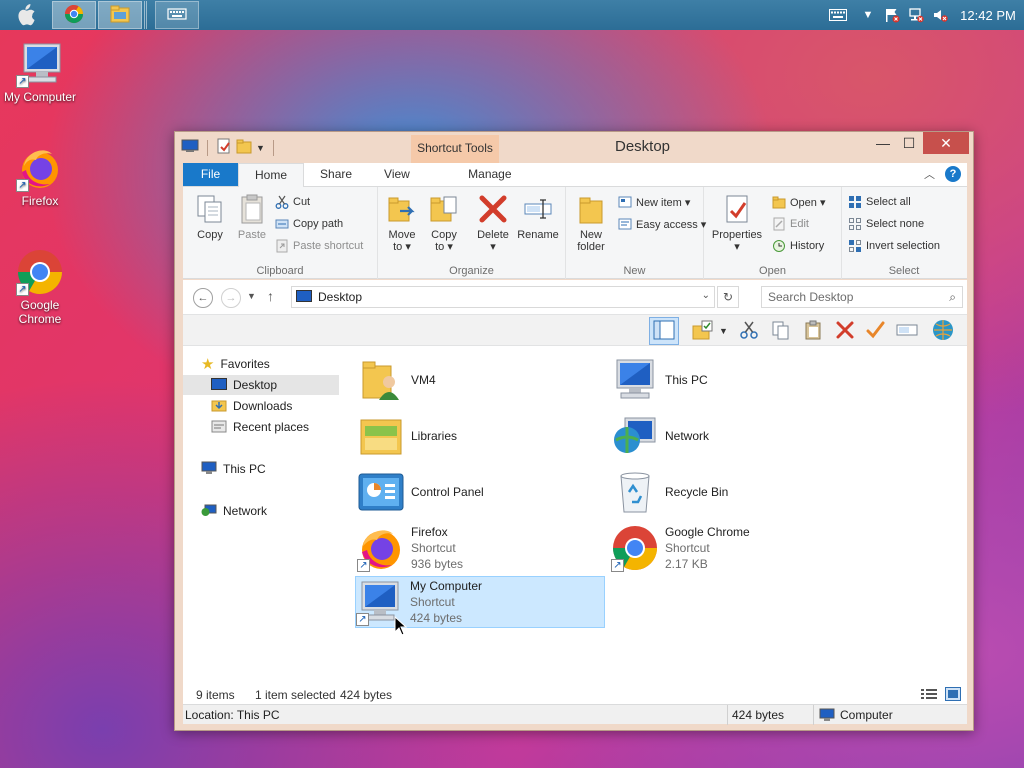 Image resolution: width=1024 pixels, height=768 pixels. Describe the element at coordinates (25, 15) in the screenshot. I see `apple-logo-icon` at that location.